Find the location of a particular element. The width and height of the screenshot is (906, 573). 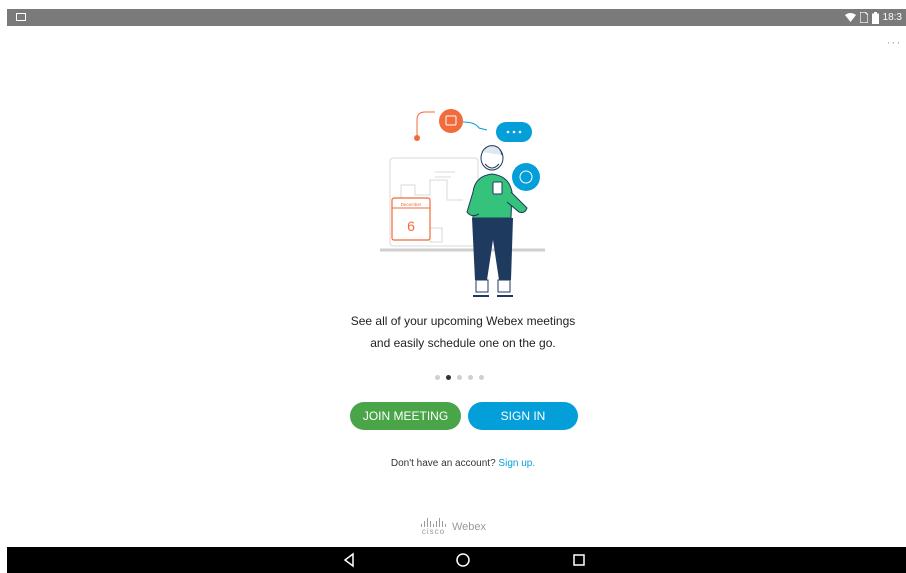

back-icon is located at coordinates (349, 560).